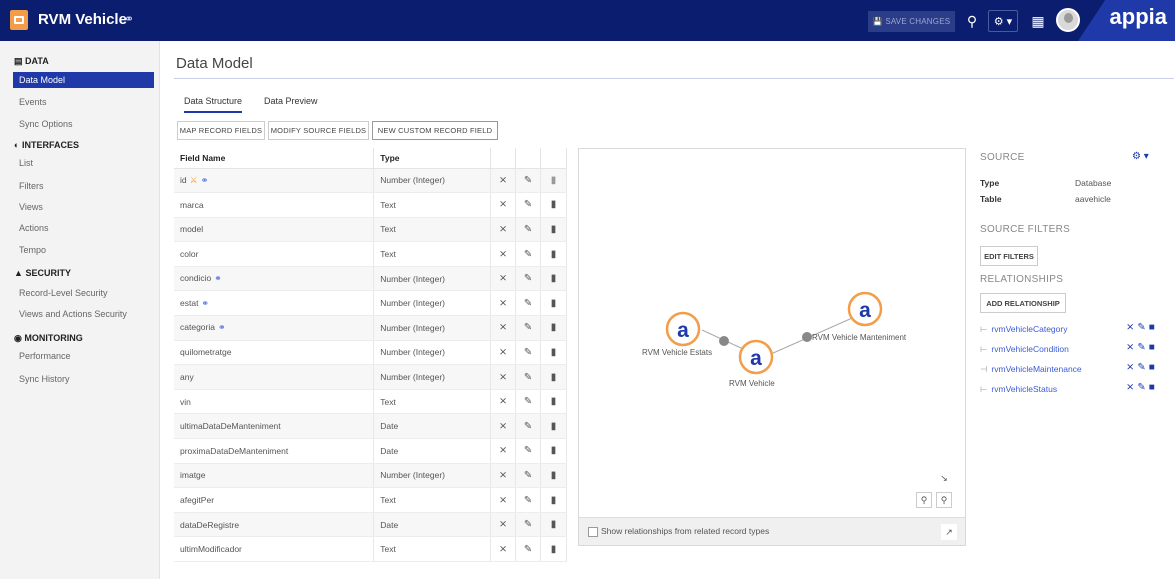 The height and width of the screenshot is (579, 1175). I want to click on modify-source-fields-button: MODIFY SOURCE FIELDS, so click(318, 130).